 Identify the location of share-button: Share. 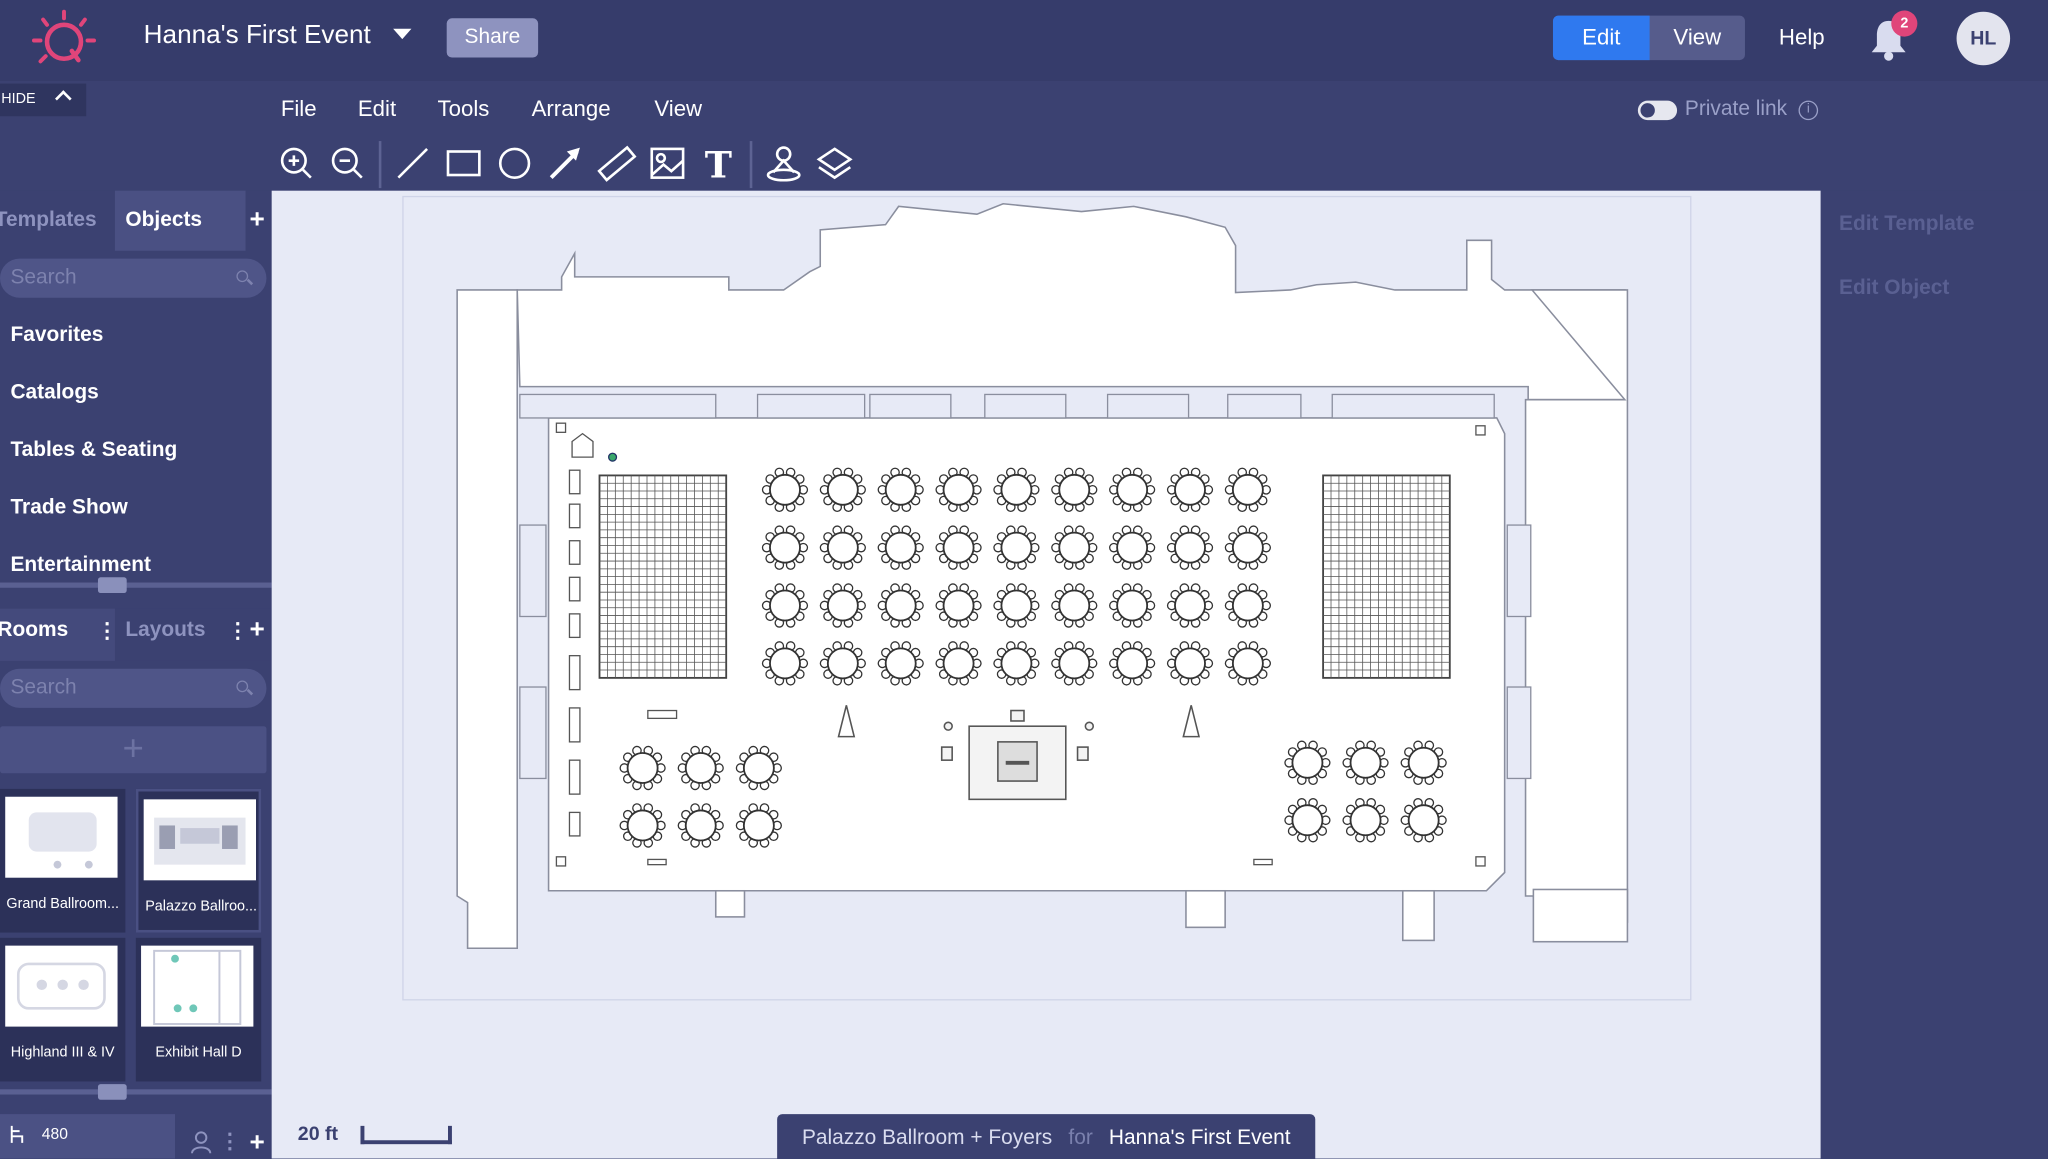
(492, 38).